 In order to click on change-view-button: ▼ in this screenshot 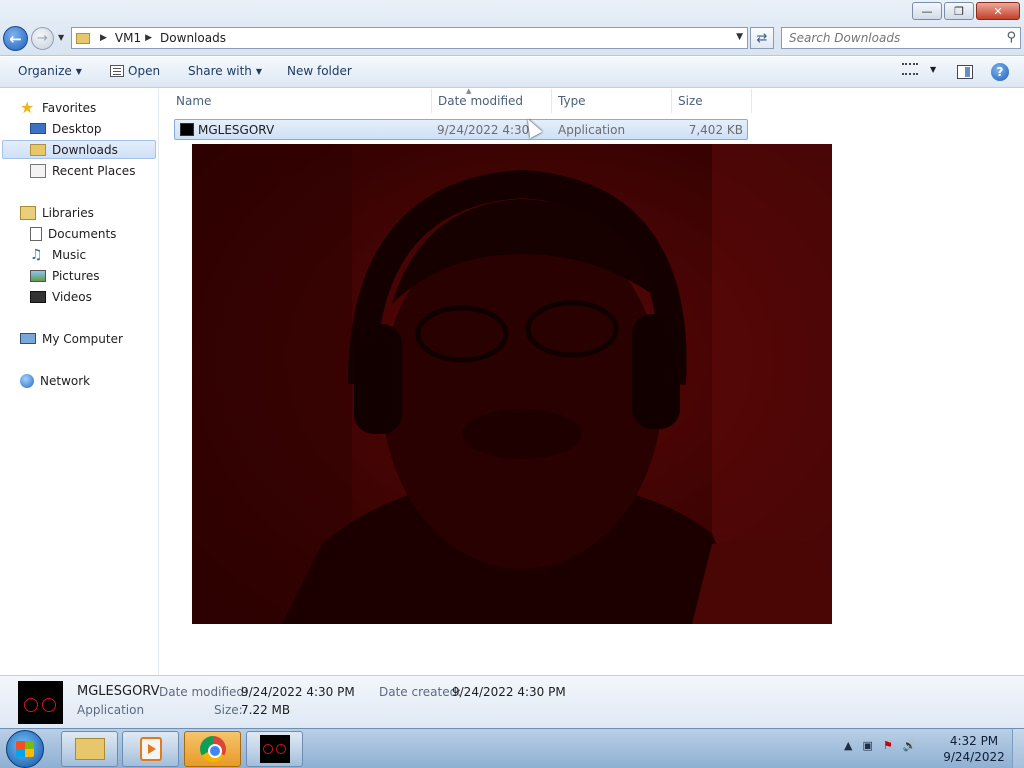, I will do `click(919, 69)`.